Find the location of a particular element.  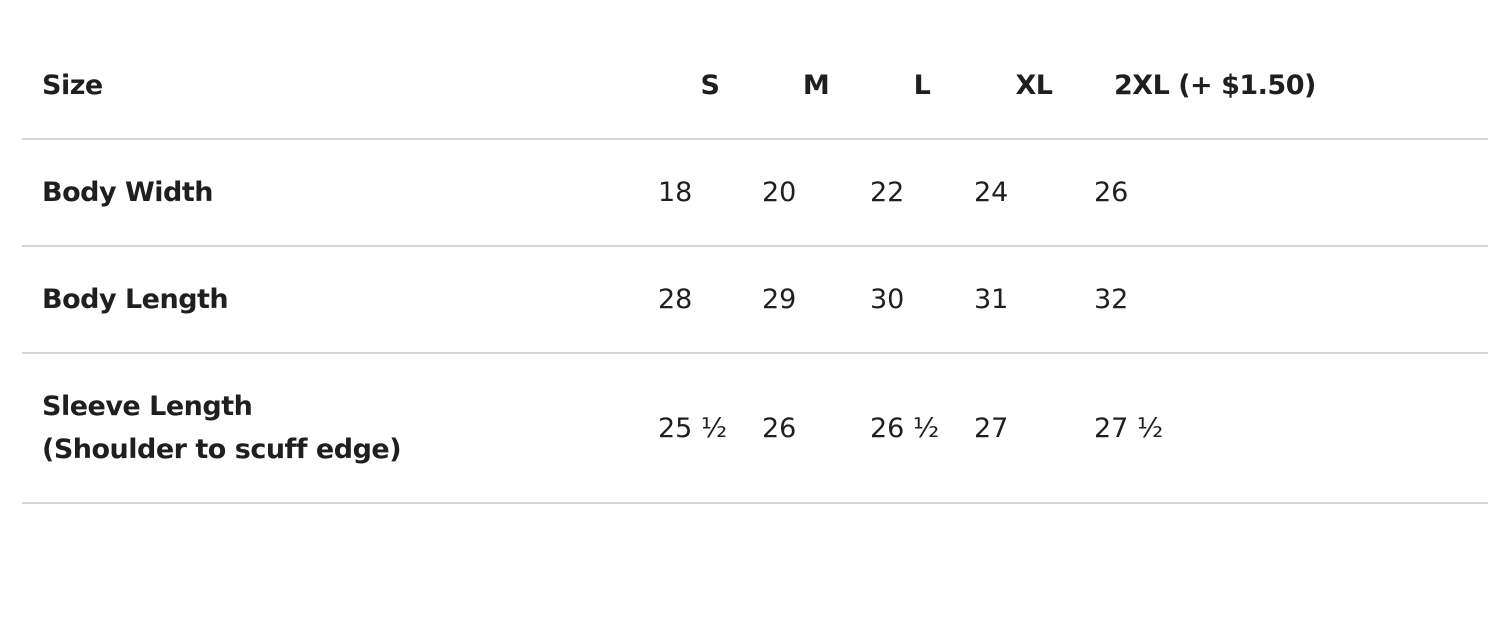

row-label-line: Body Width is located at coordinates (127, 192).